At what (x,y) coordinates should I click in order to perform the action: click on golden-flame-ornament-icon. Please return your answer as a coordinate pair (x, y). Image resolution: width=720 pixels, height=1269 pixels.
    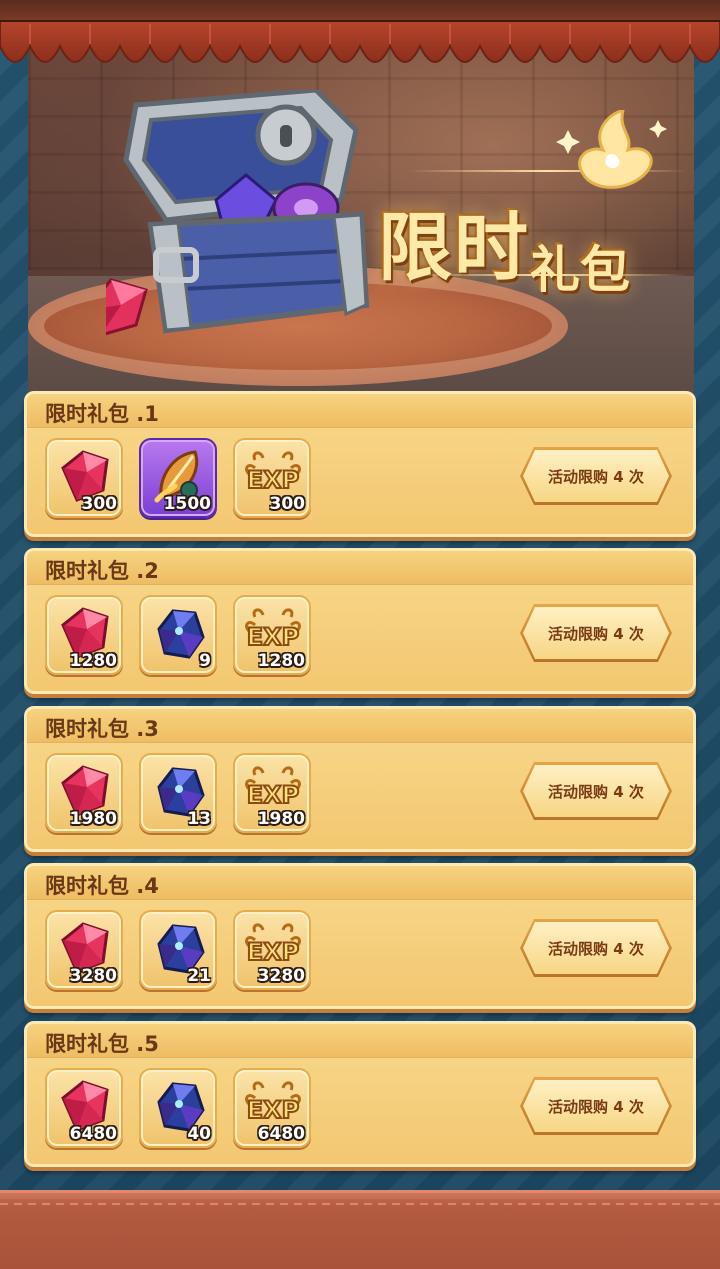
    Looking at the image, I should click on (611, 149).